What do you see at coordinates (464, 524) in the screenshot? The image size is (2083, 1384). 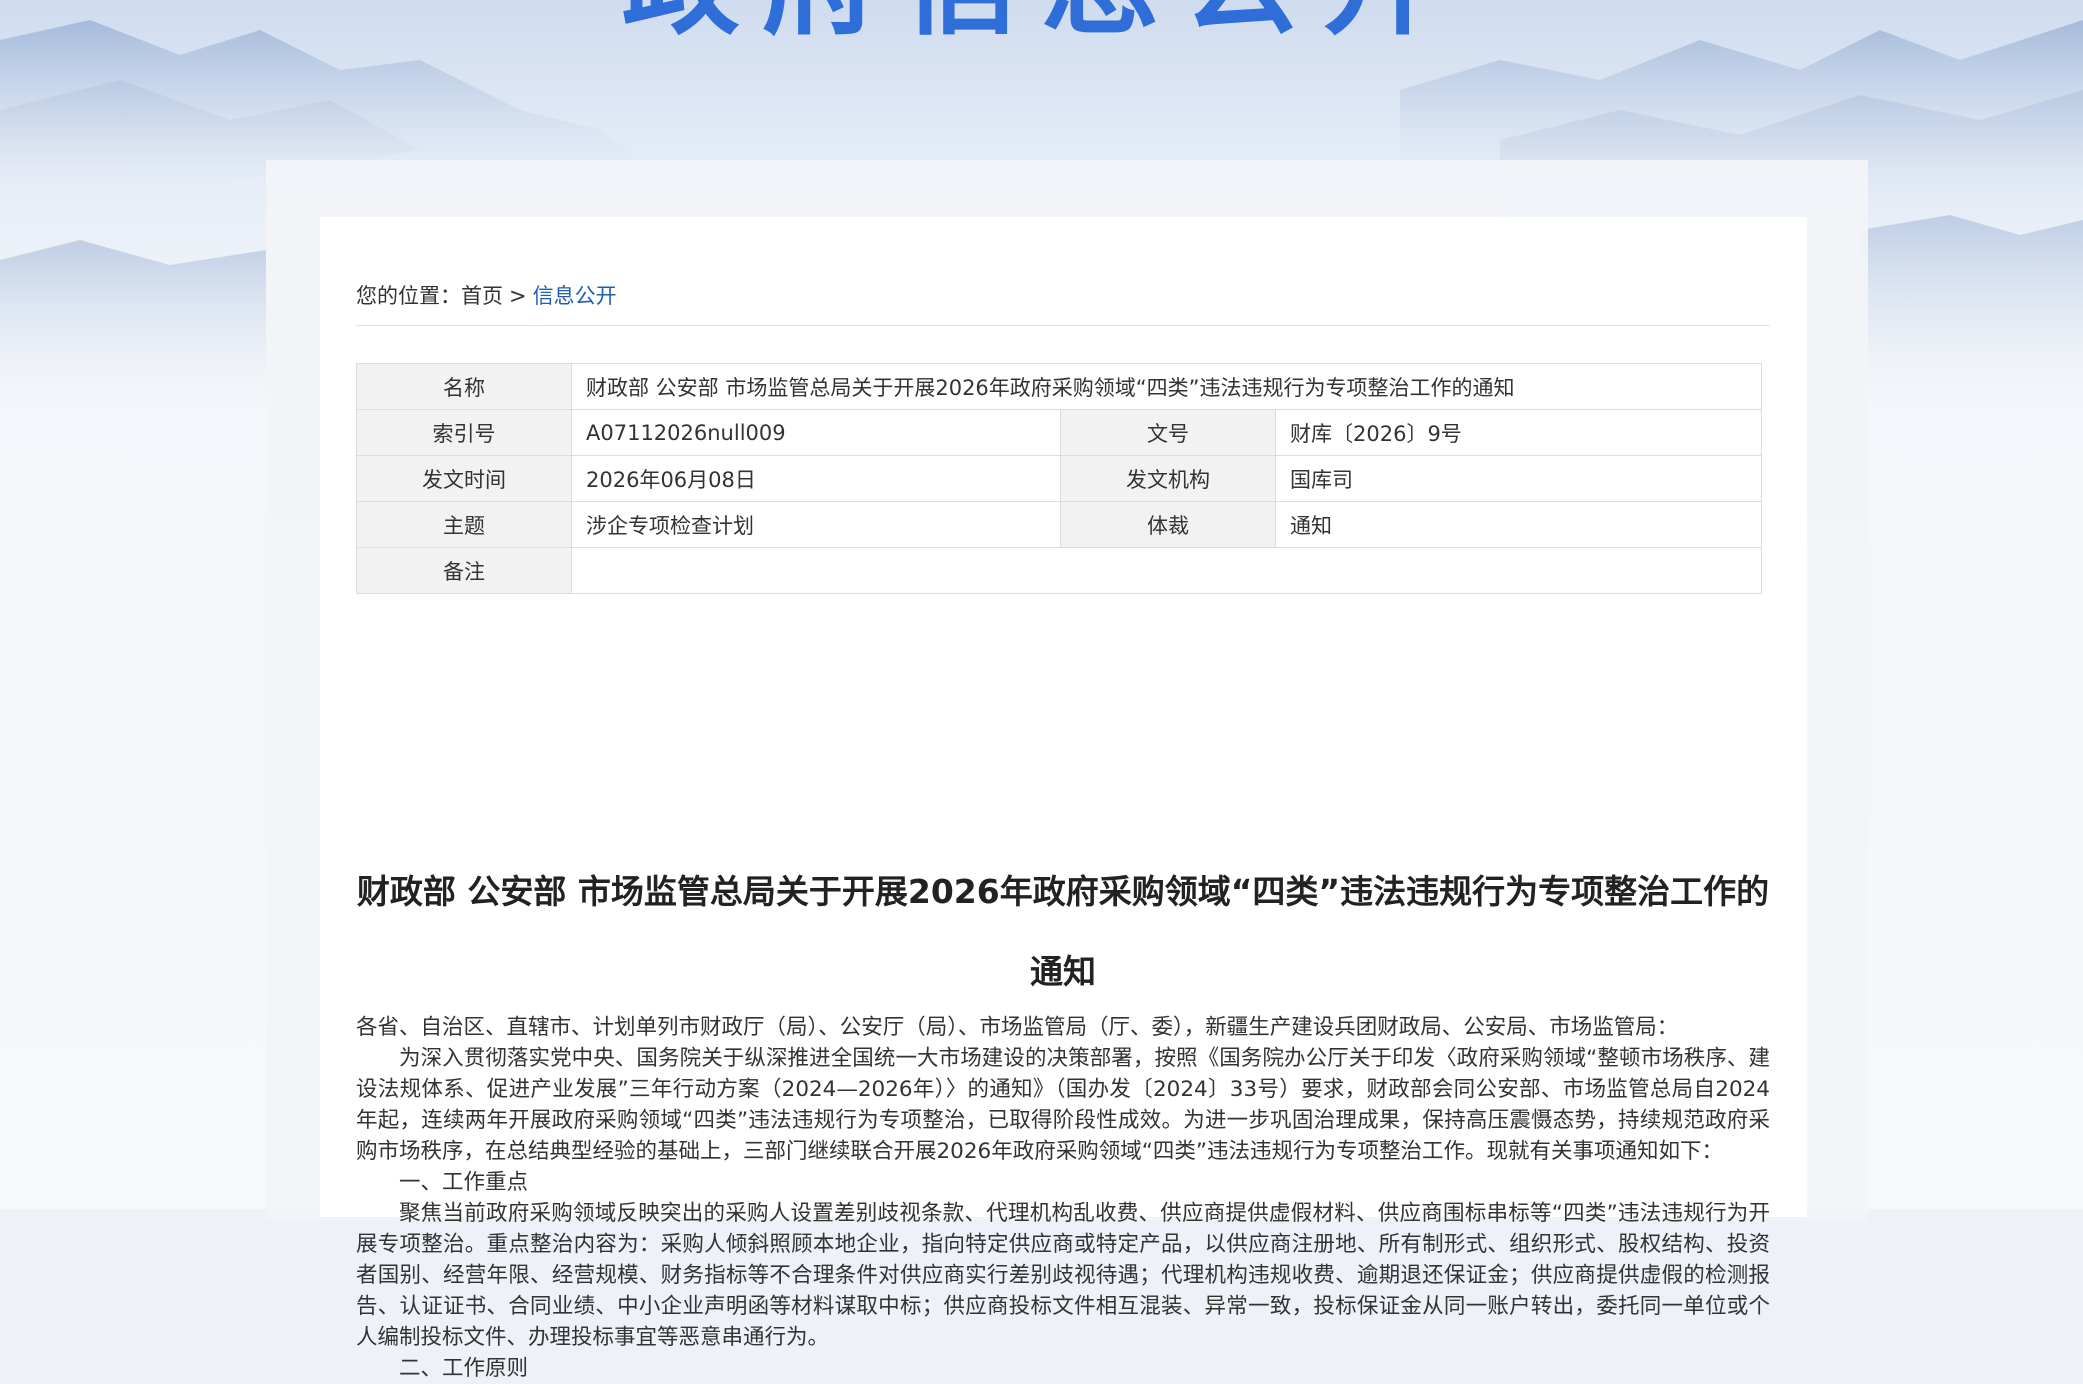 I see `meta-topic-label: 主题` at bounding box center [464, 524].